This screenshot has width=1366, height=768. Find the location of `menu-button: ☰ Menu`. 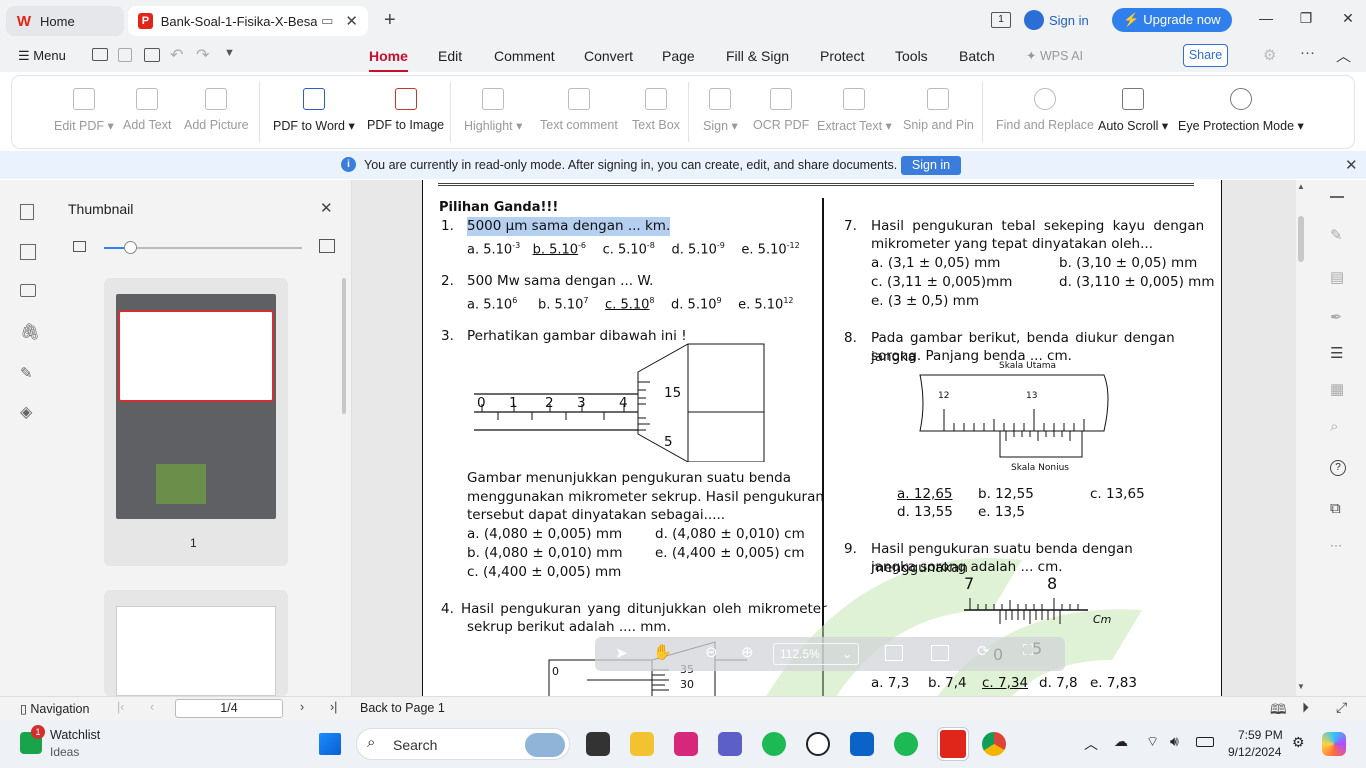

menu-button: ☰ Menu is located at coordinates (42, 56).